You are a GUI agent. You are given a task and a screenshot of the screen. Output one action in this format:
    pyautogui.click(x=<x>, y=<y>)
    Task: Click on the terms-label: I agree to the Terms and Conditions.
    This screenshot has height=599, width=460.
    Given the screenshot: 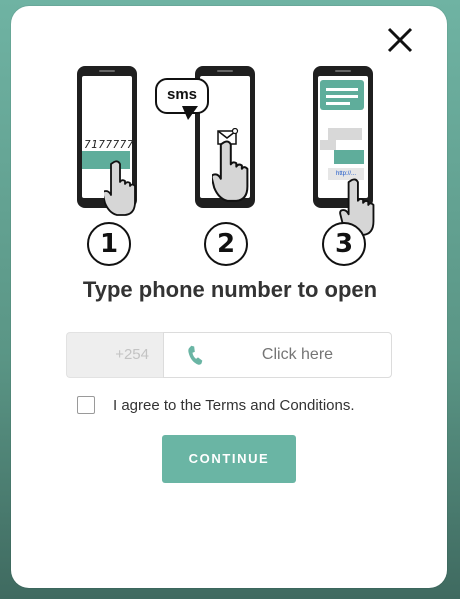 What is the action you would take?
    pyautogui.click(x=234, y=405)
    